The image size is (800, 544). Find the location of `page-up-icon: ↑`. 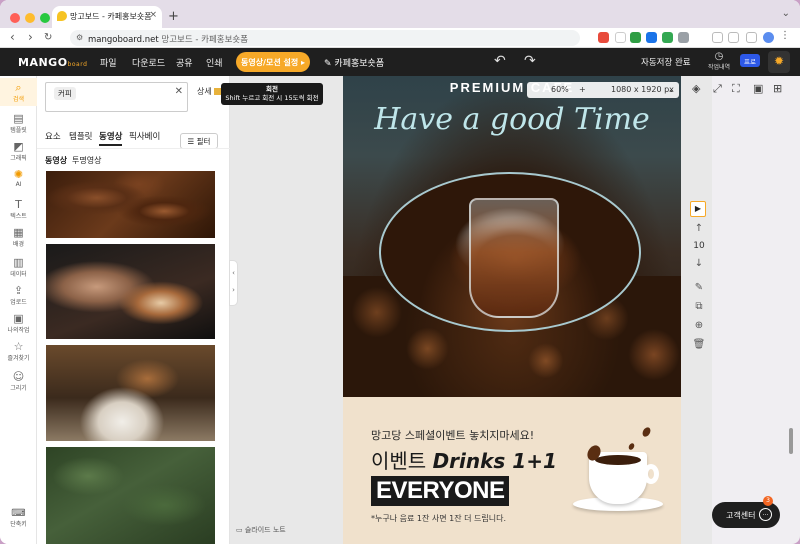

page-up-icon: ↑ is located at coordinates (699, 228).